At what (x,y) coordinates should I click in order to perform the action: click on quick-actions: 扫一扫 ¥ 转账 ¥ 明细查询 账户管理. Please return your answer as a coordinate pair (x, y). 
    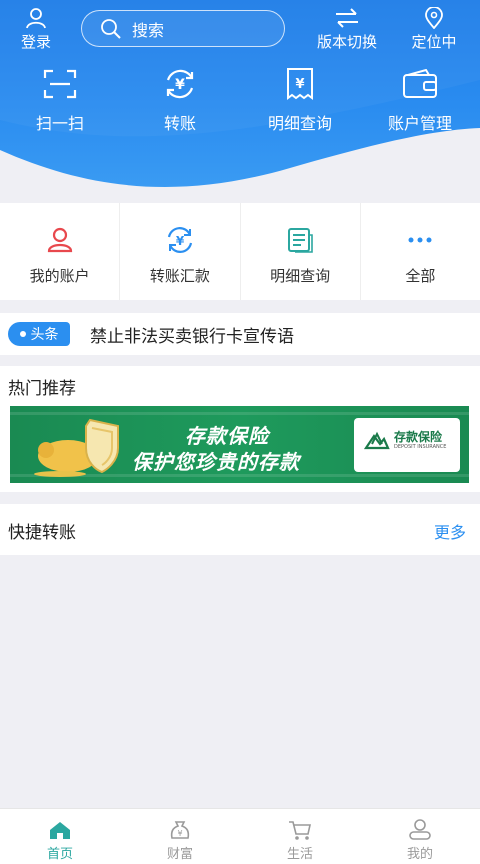
    Looking at the image, I should click on (240, 99).